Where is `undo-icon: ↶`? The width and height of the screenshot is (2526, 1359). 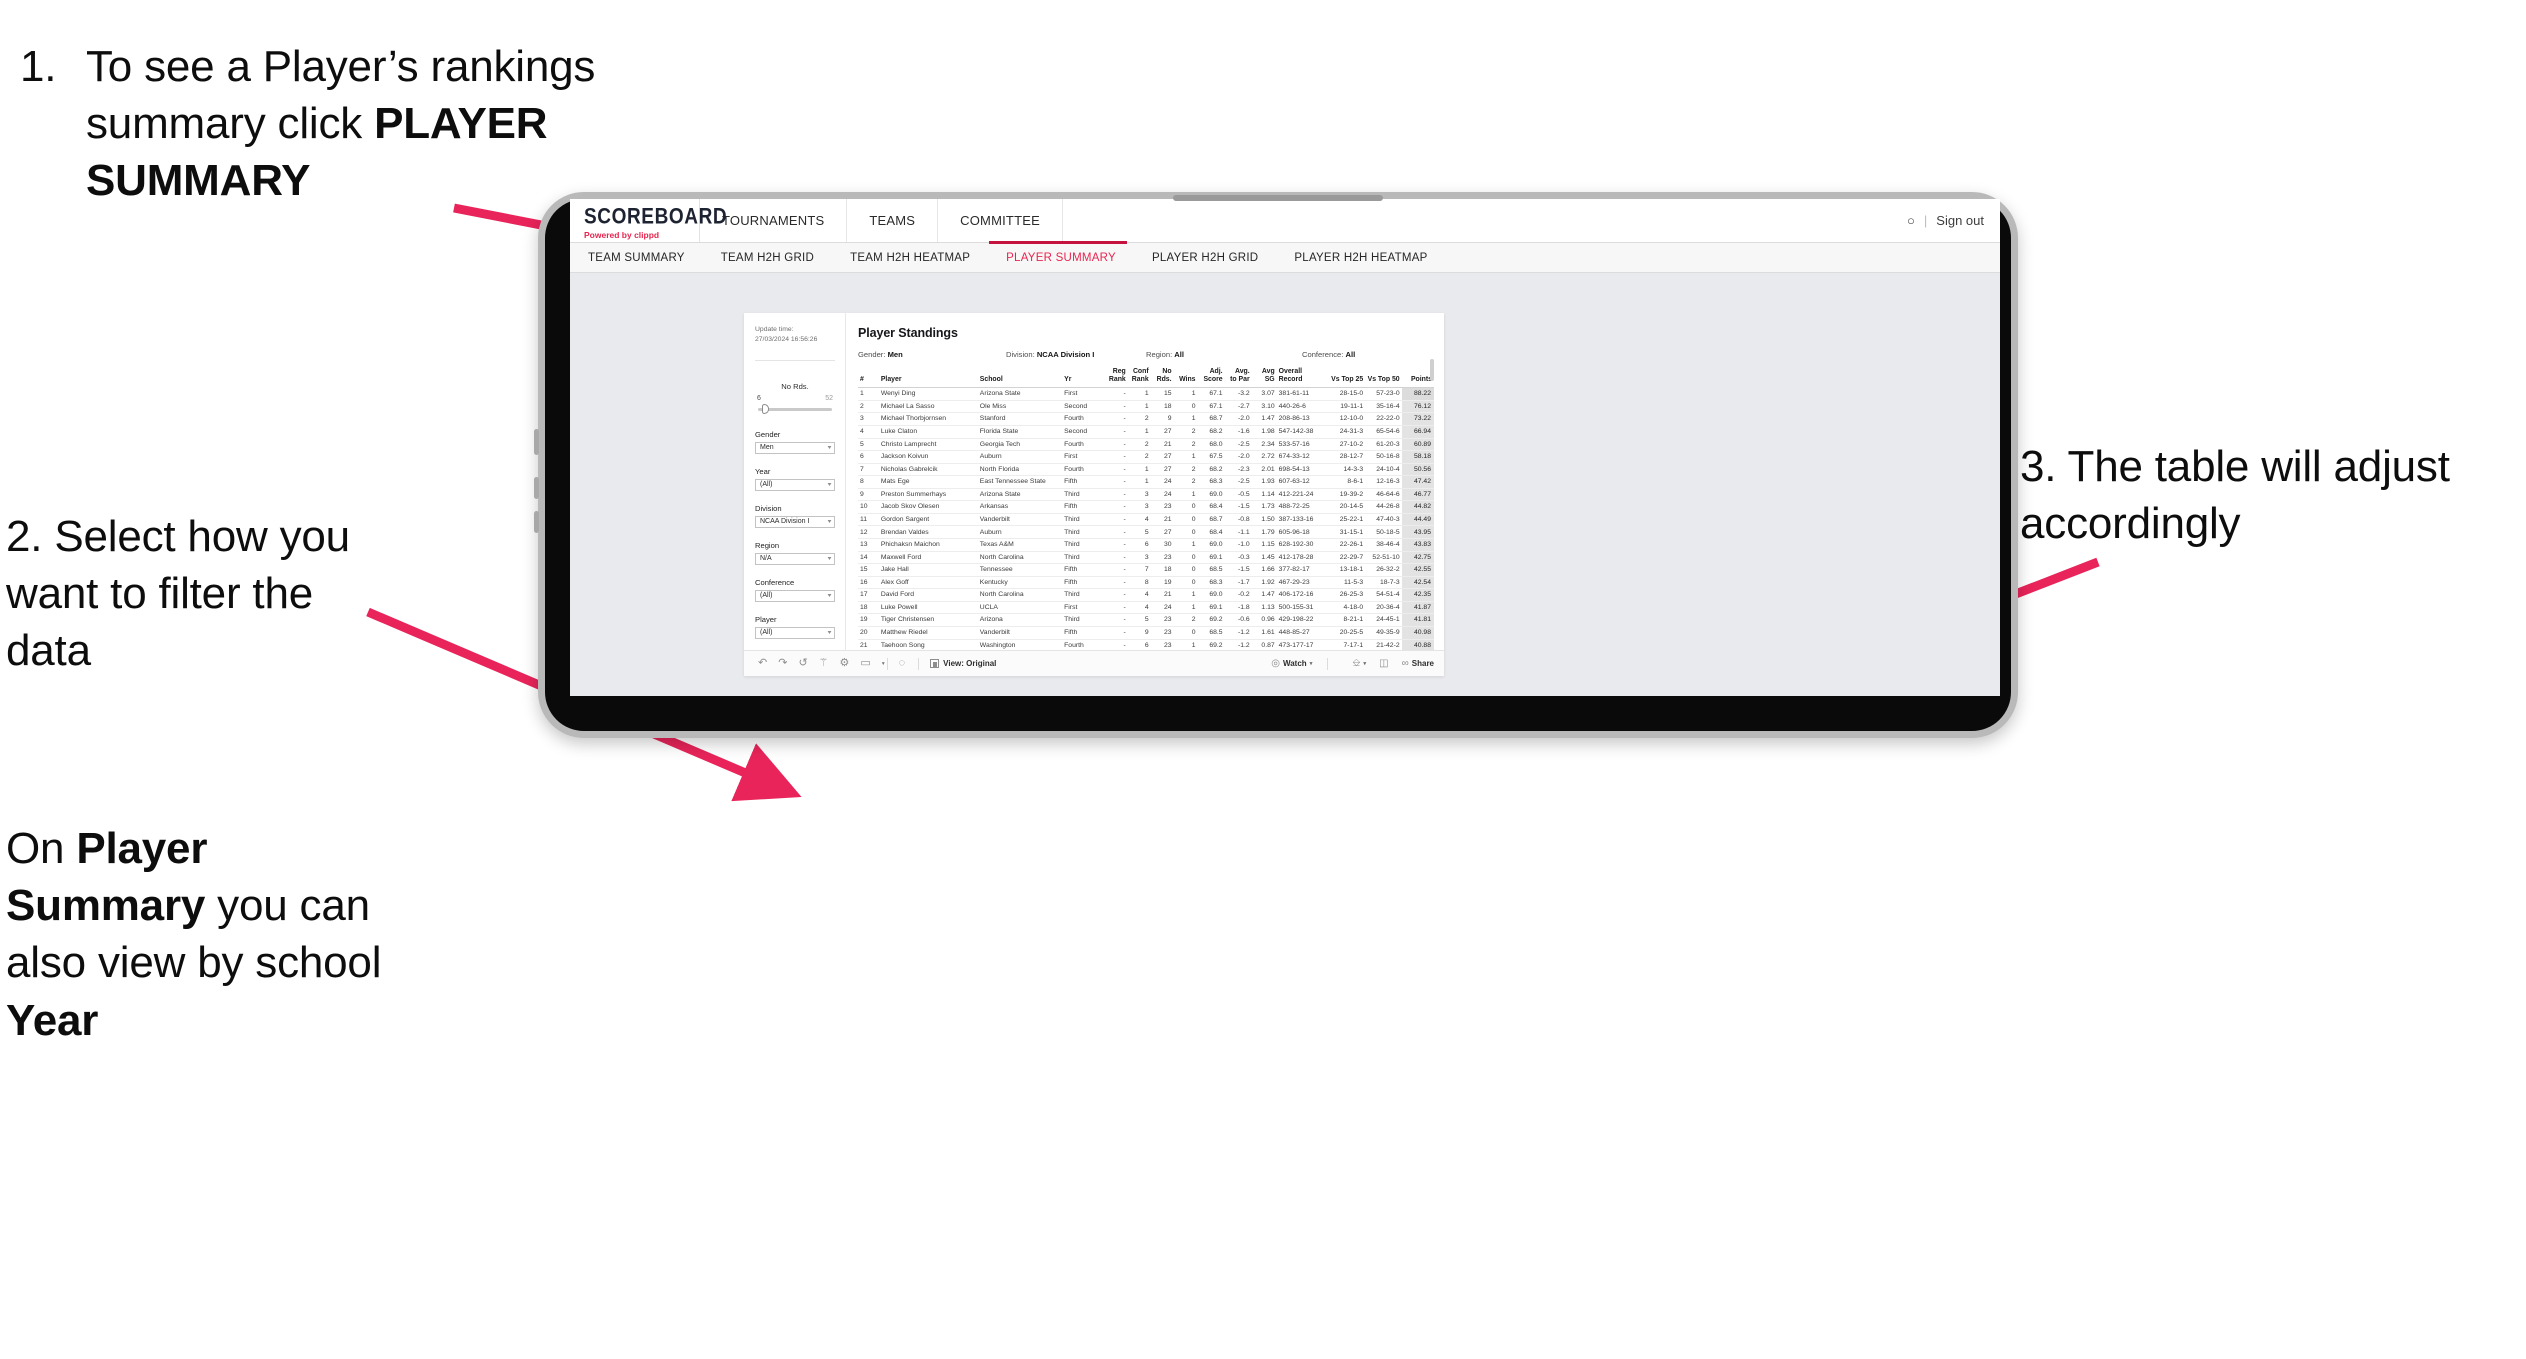 undo-icon: ↶ is located at coordinates (762, 663).